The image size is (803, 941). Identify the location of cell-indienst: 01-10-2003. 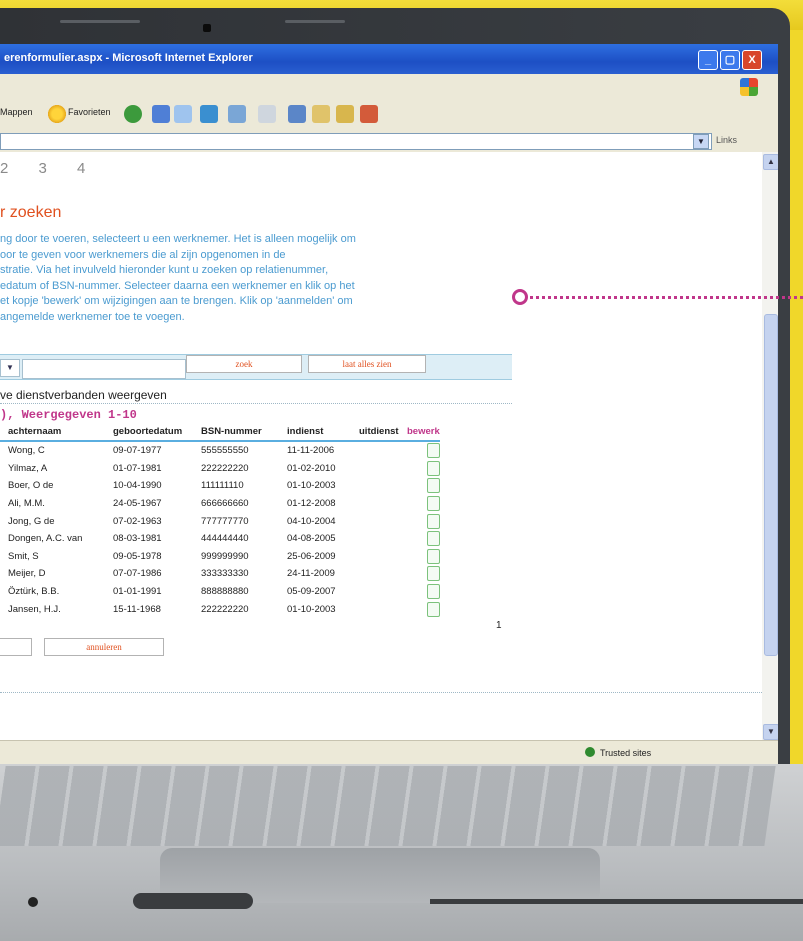
(311, 486).